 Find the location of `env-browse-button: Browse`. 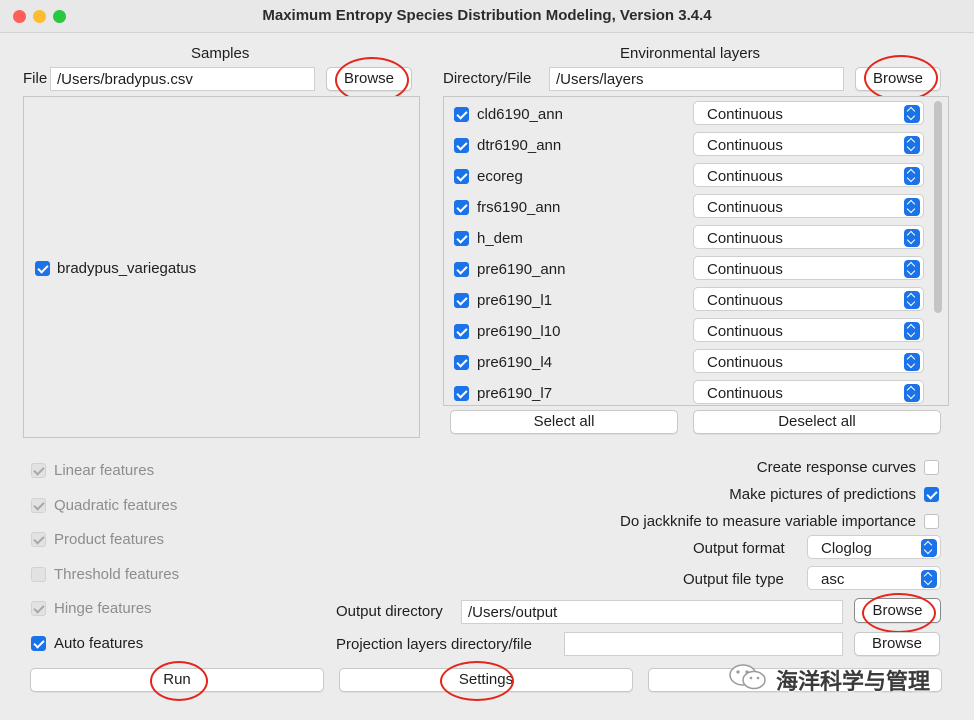

env-browse-button: Browse is located at coordinates (898, 79).